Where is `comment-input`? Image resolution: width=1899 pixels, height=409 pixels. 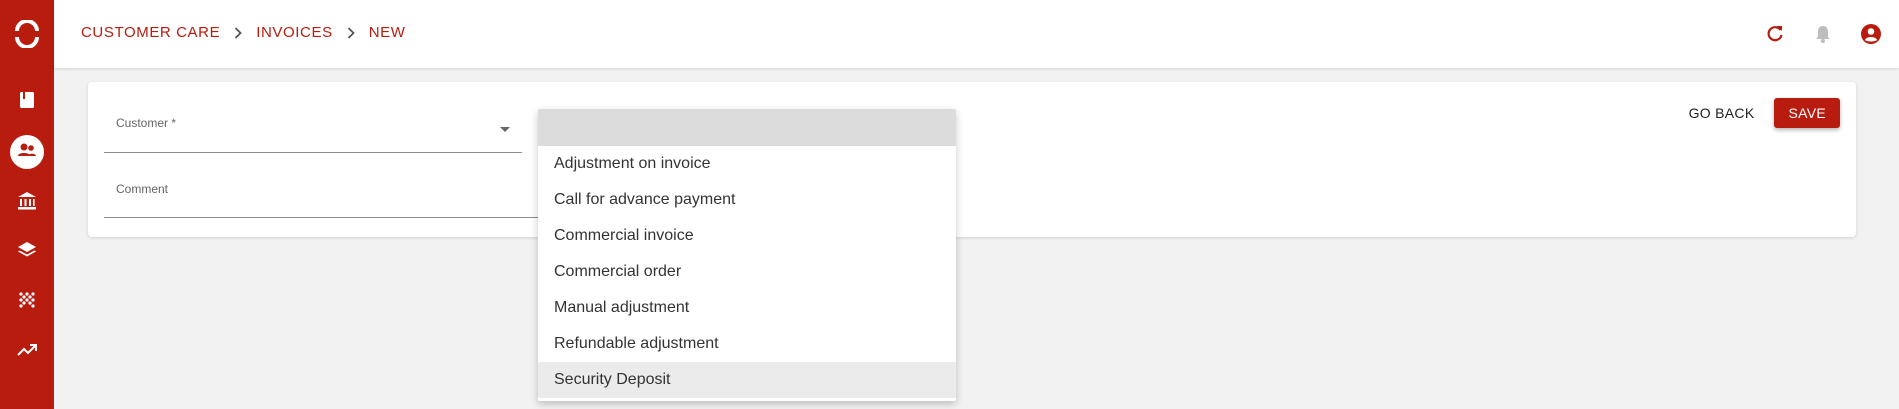 comment-input is located at coordinates (316, 204).